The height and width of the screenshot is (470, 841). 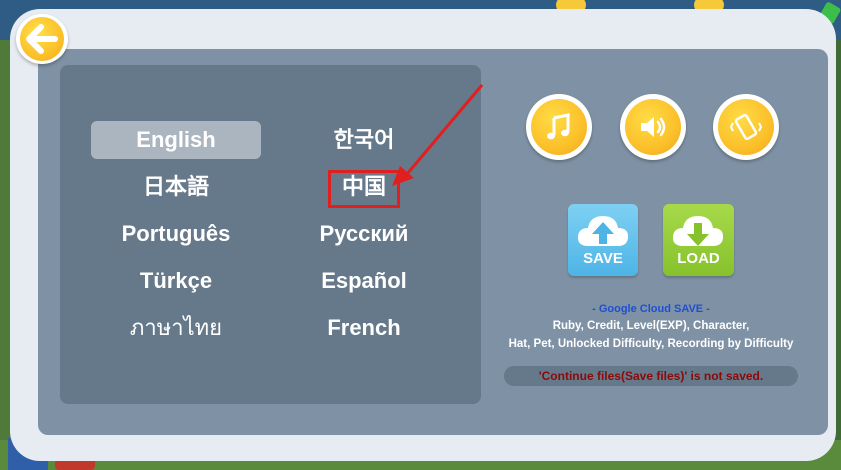 I want to click on load-label: LOAD, so click(x=698, y=258).